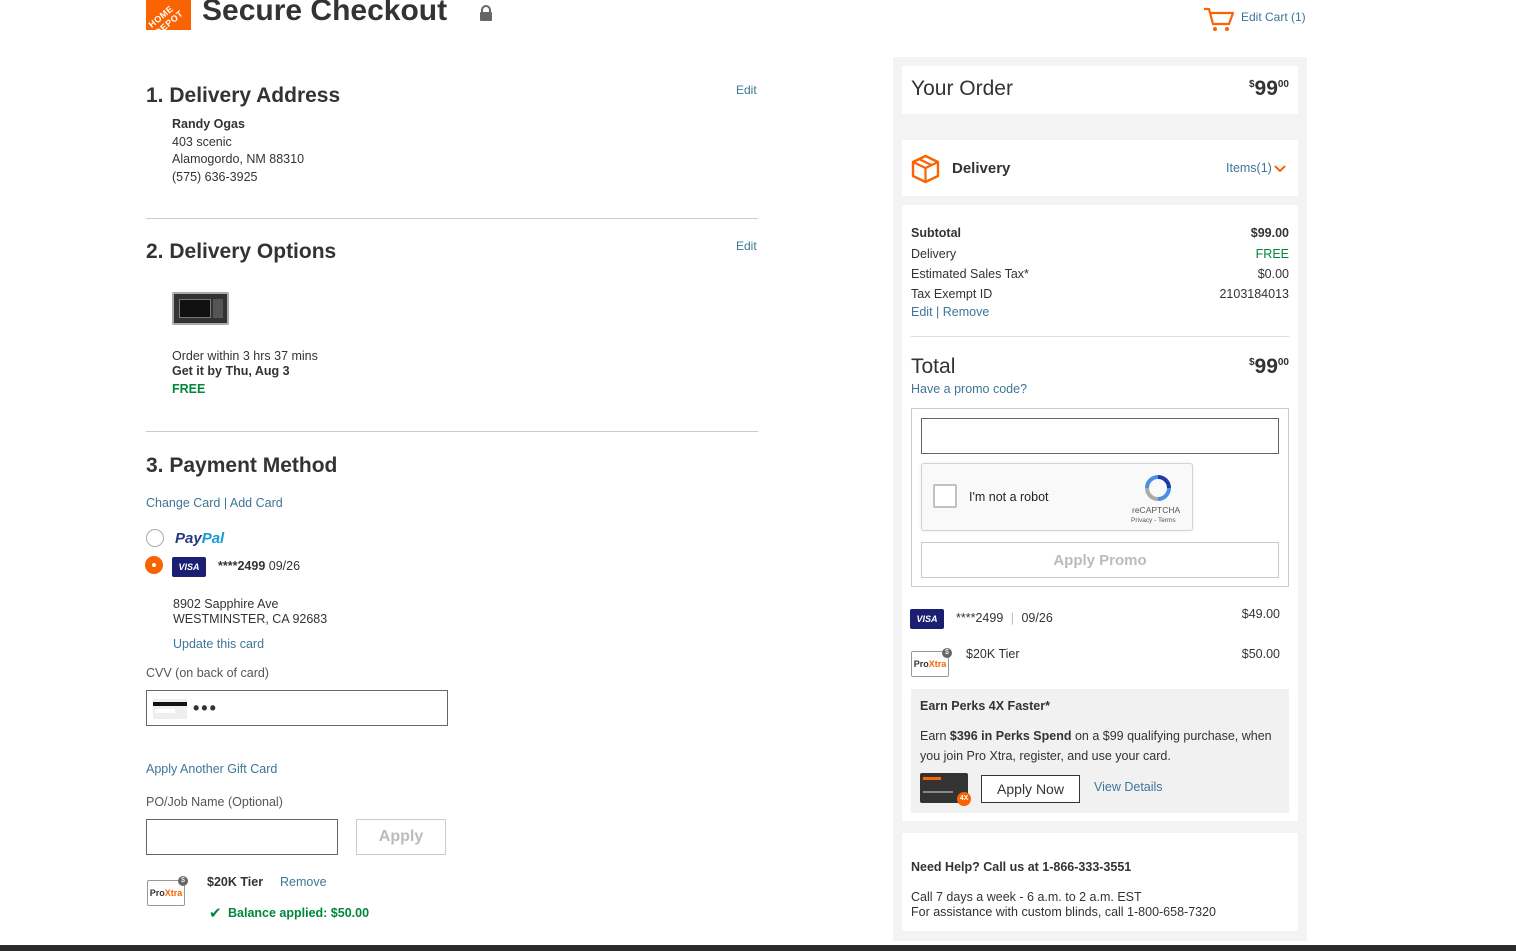 The image size is (1516, 951). What do you see at coordinates (231, 371) in the screenshot?
I see `get-it-by-text: Get it by Thu, Aug 3` at bounding box center [231, 371].